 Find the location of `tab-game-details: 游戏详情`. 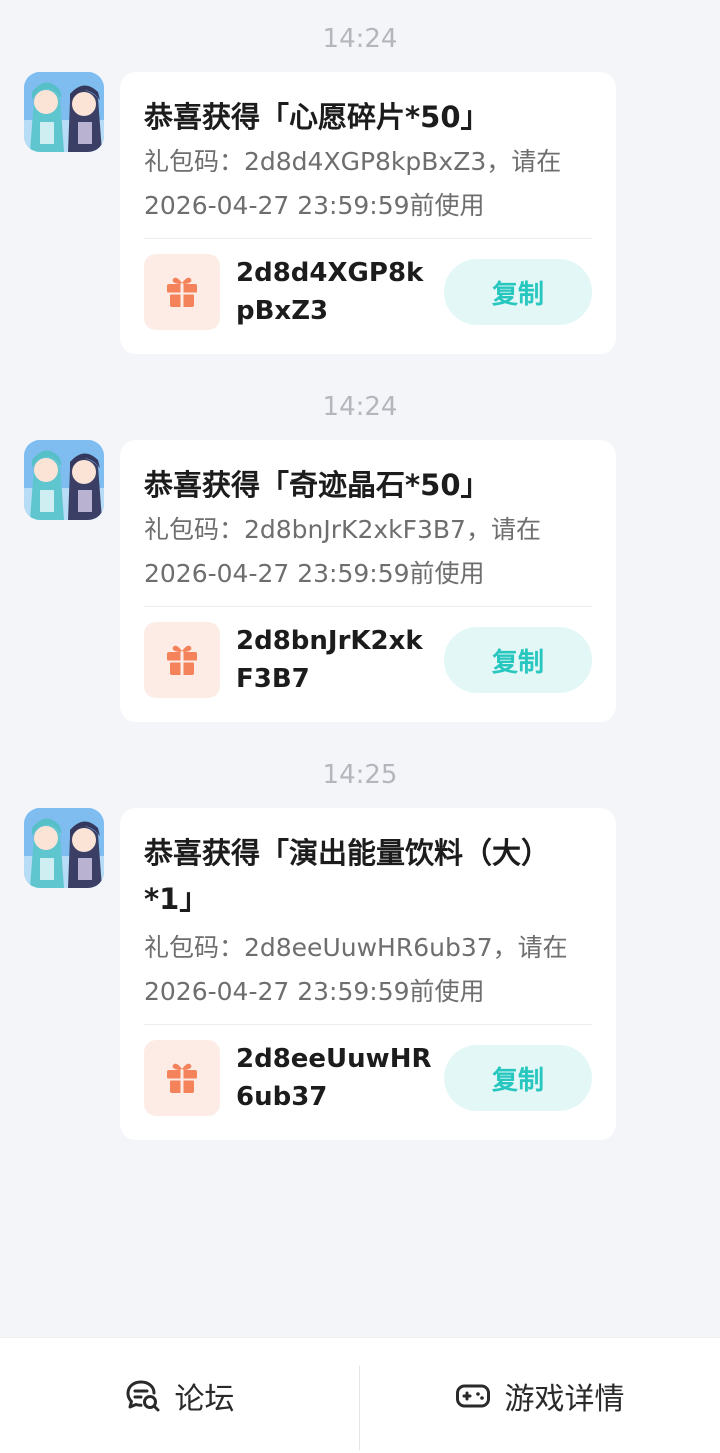

tab-game-details: 游戏详情 is located at coordinates (539, 1395).